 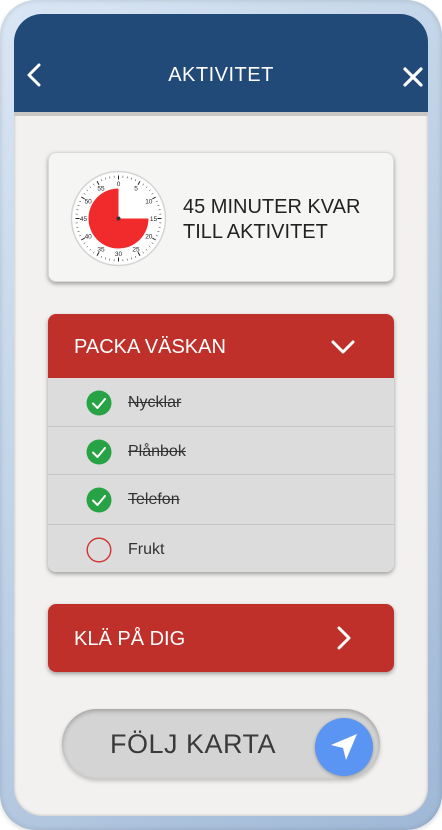 I want to click on timer-dial-label: 55, so click(x=101, y=189).